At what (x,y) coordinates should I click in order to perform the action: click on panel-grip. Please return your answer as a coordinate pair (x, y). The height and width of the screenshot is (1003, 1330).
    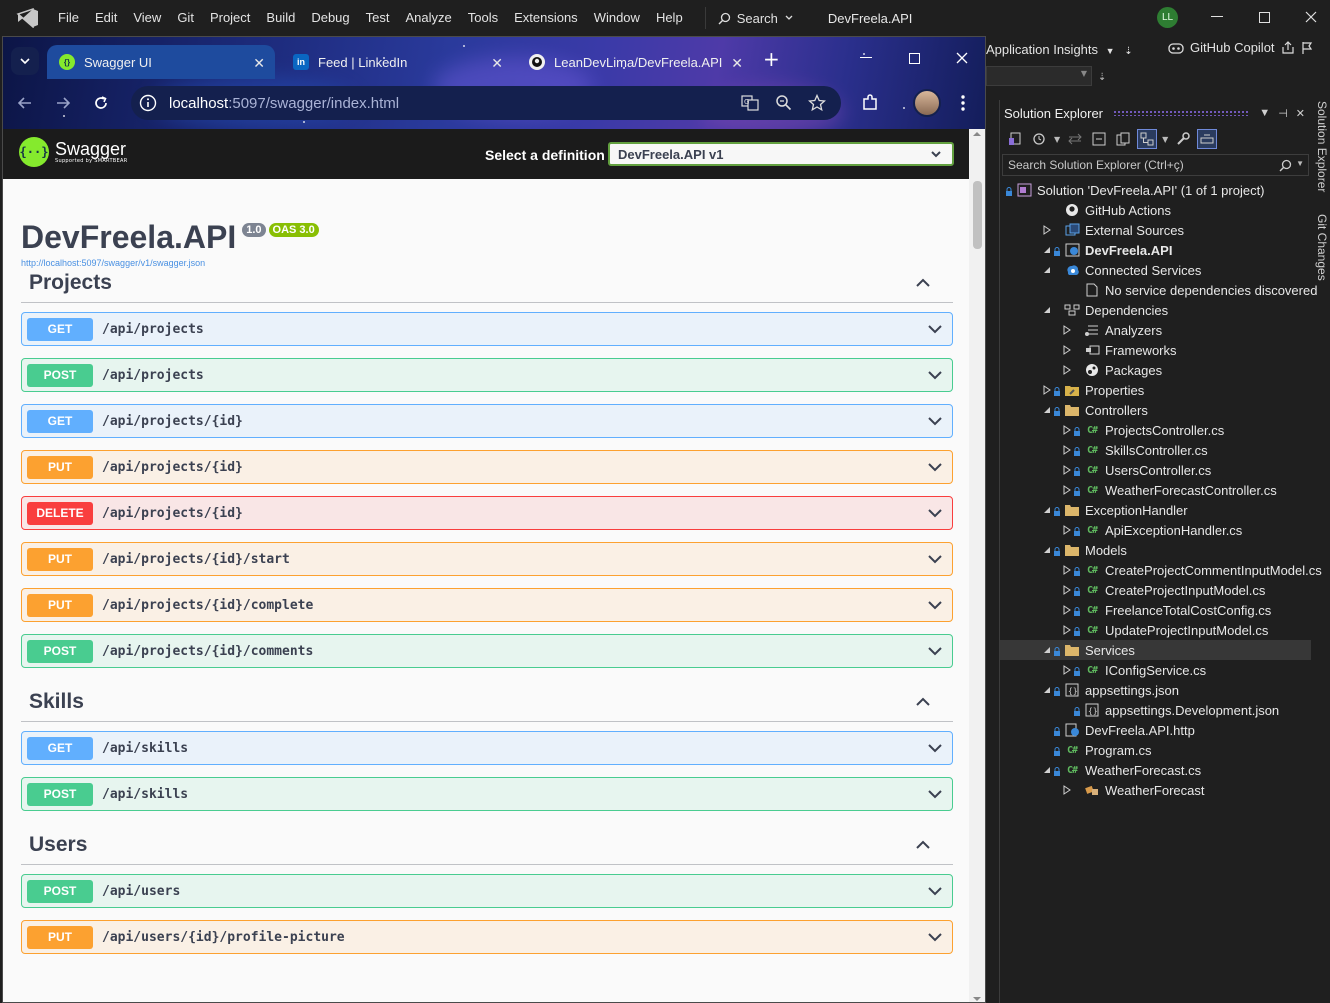
    Looking at the image, I should click on (1181, 113).